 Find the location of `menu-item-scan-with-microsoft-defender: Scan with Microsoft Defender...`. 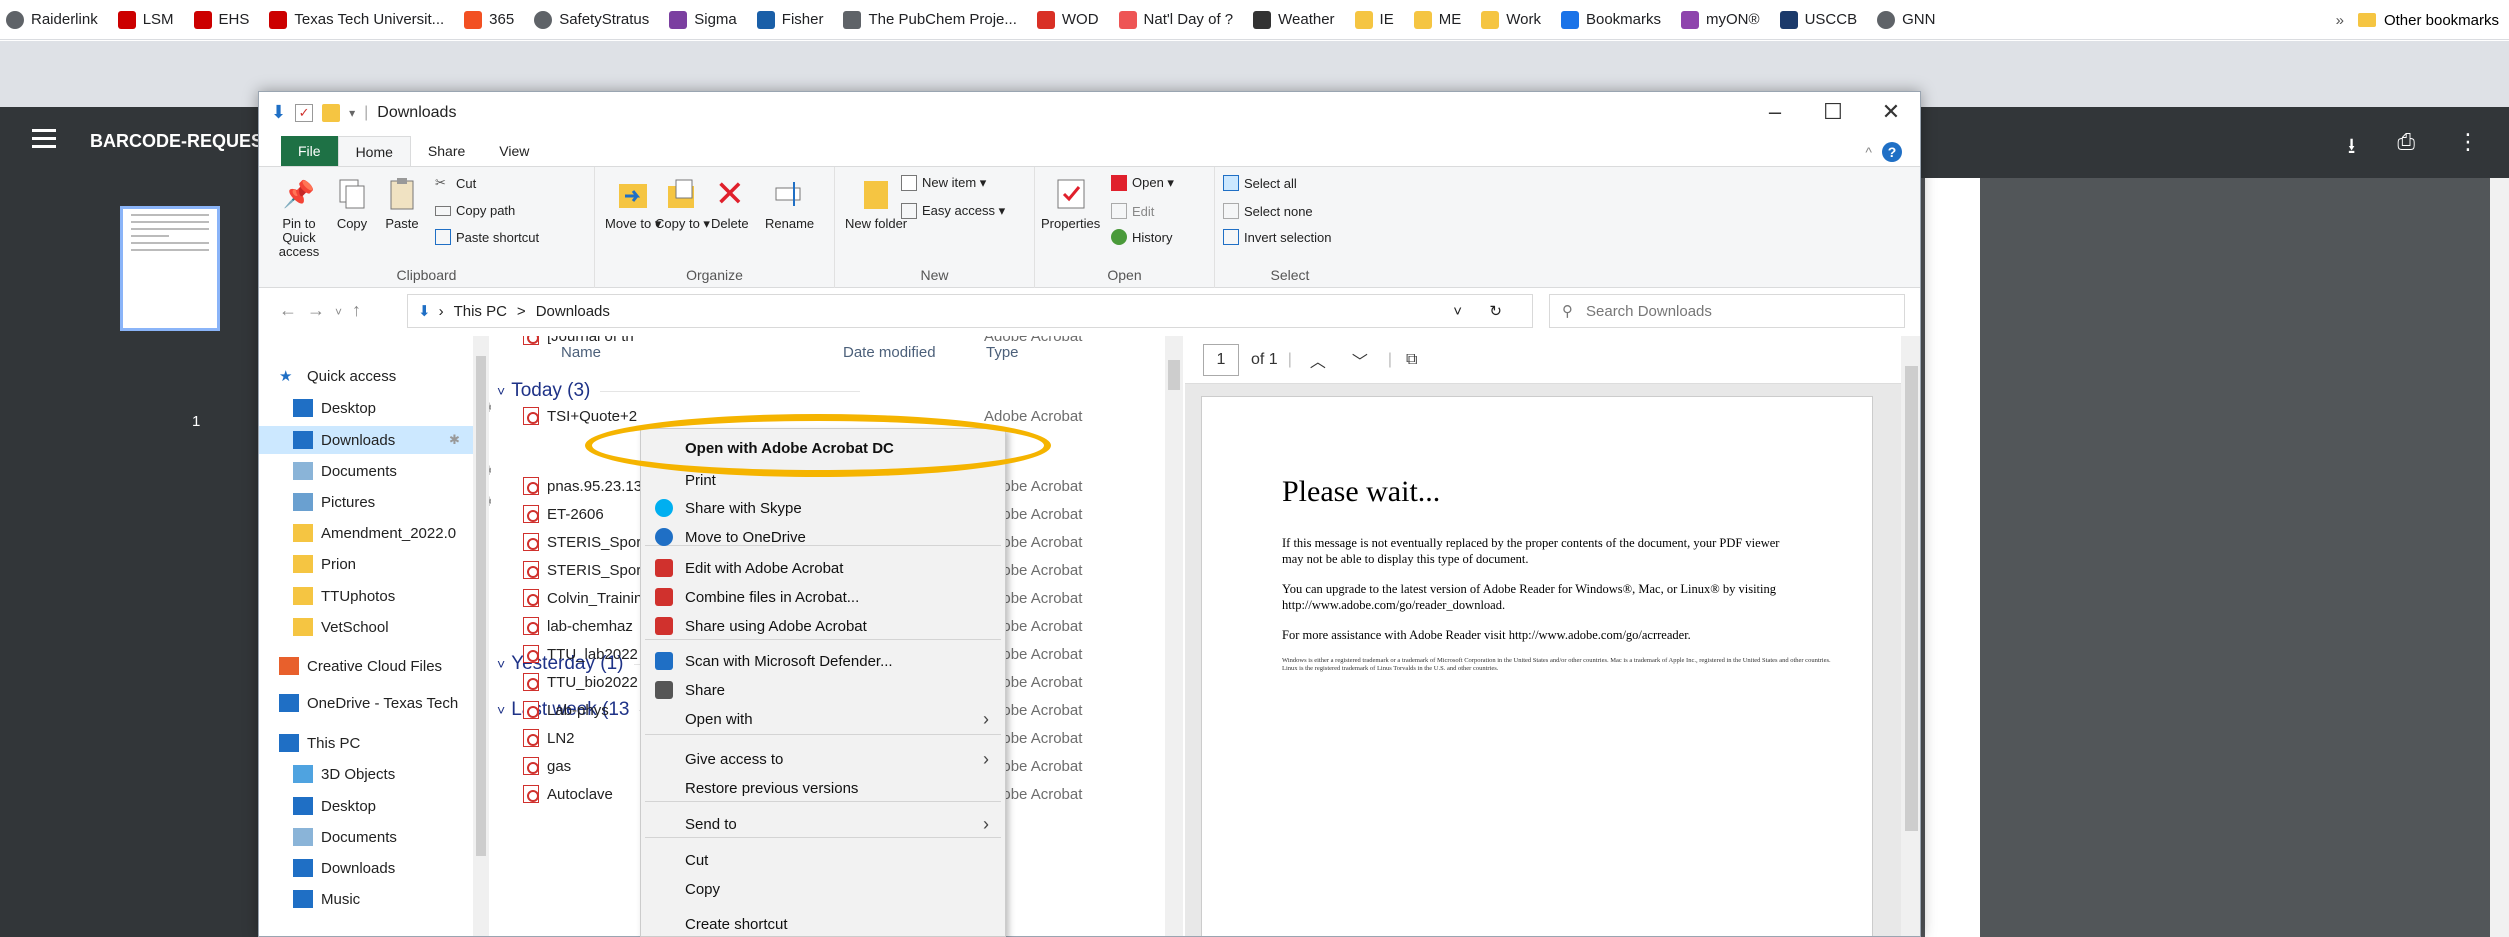

menu-item-scan-with-microsoft-defender: Scan with Microsoft Defender... is located at coordinates (823, 661).